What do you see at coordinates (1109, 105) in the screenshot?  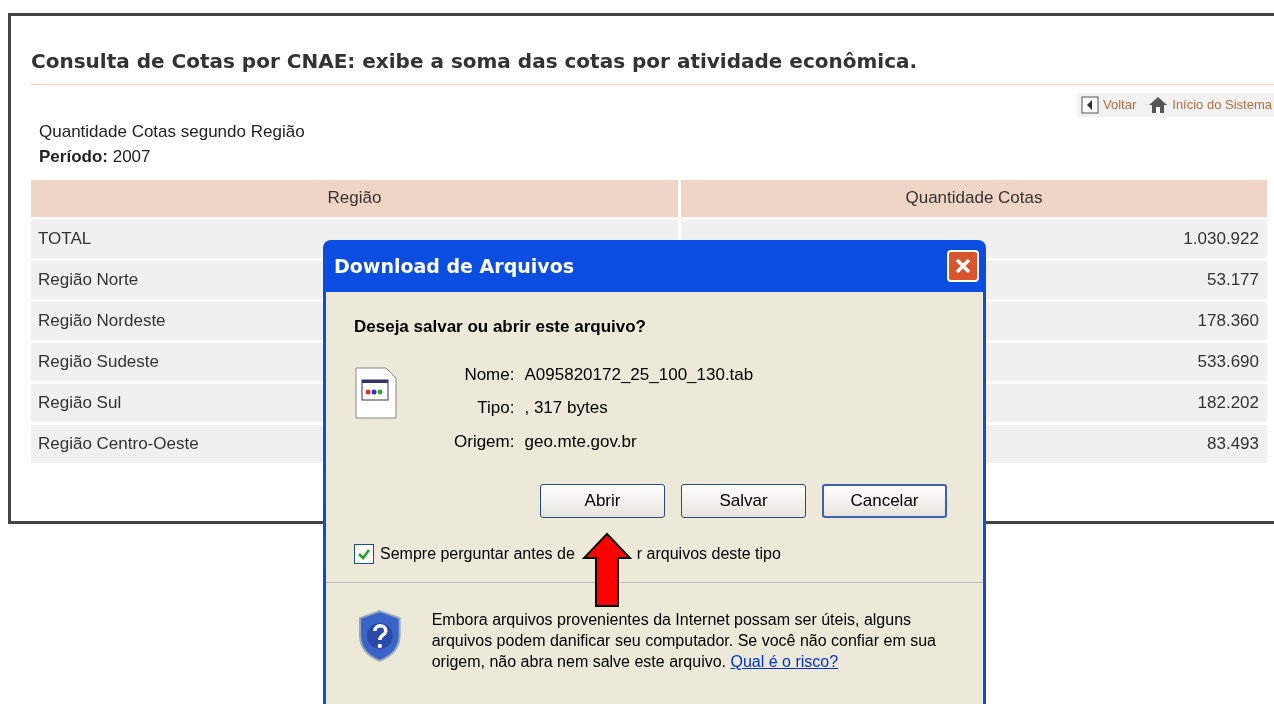 I see `back-link: Voltar` at bounding box center [1109, 105].